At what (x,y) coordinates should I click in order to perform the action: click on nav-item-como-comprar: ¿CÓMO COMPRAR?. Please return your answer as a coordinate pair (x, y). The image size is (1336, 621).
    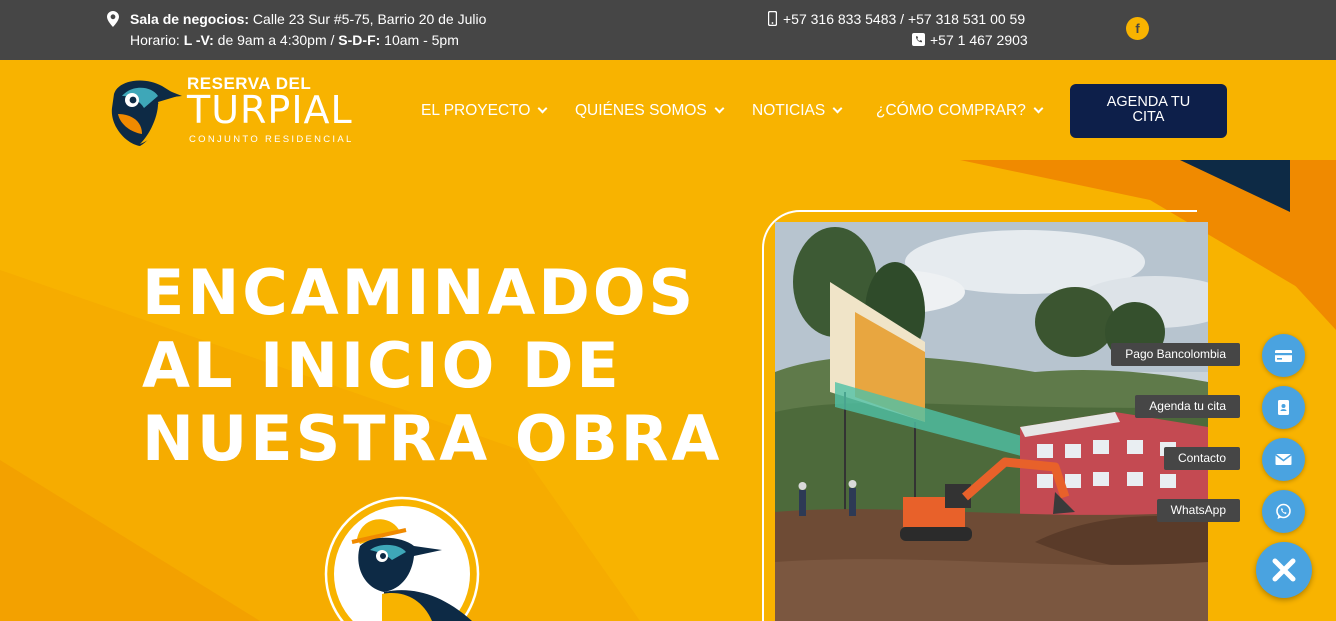
    Looking at the image, I should click on (960, 111).